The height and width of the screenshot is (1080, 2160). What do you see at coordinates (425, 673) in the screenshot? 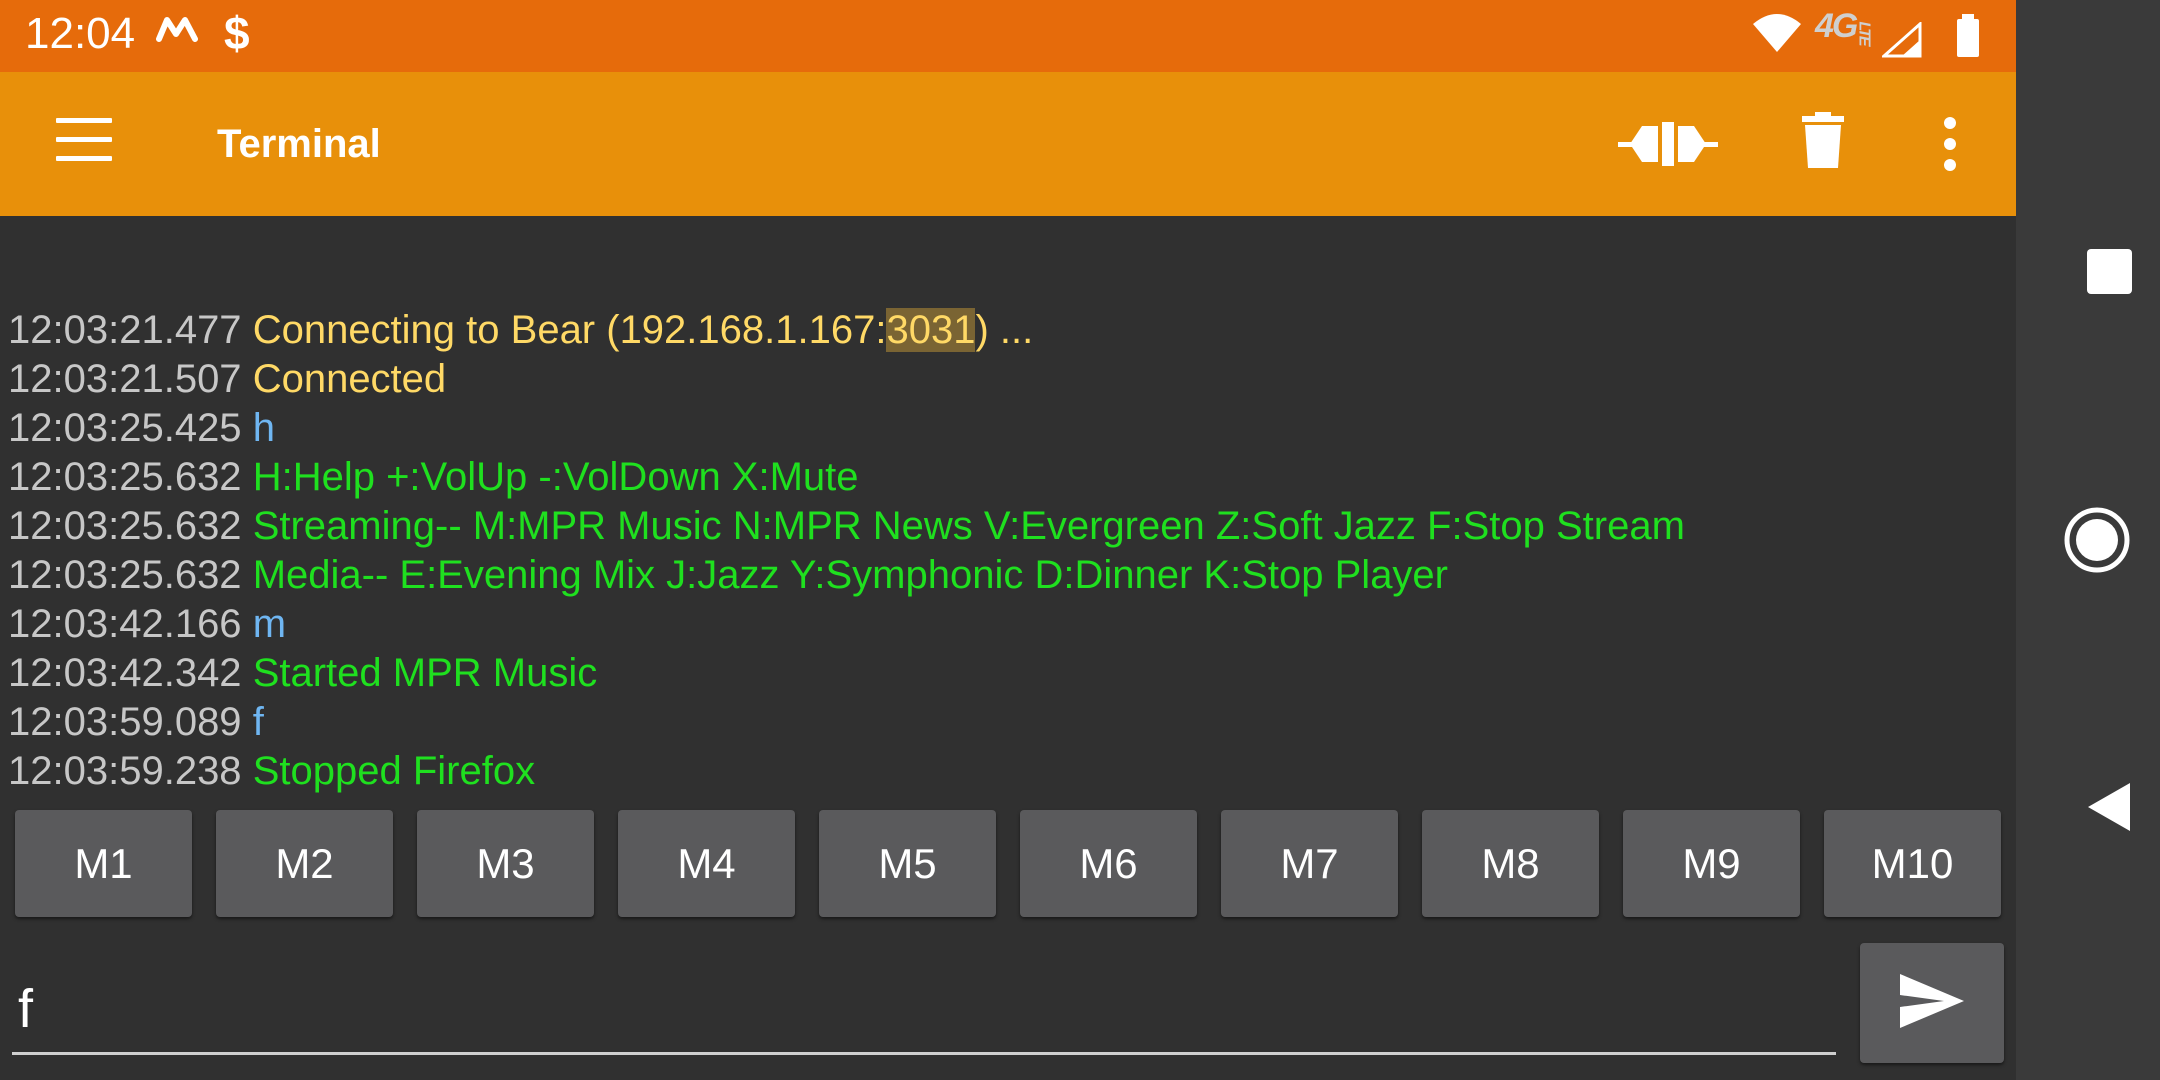
I see `line-text: Started MPR Music` at bounding box center [425, 673].